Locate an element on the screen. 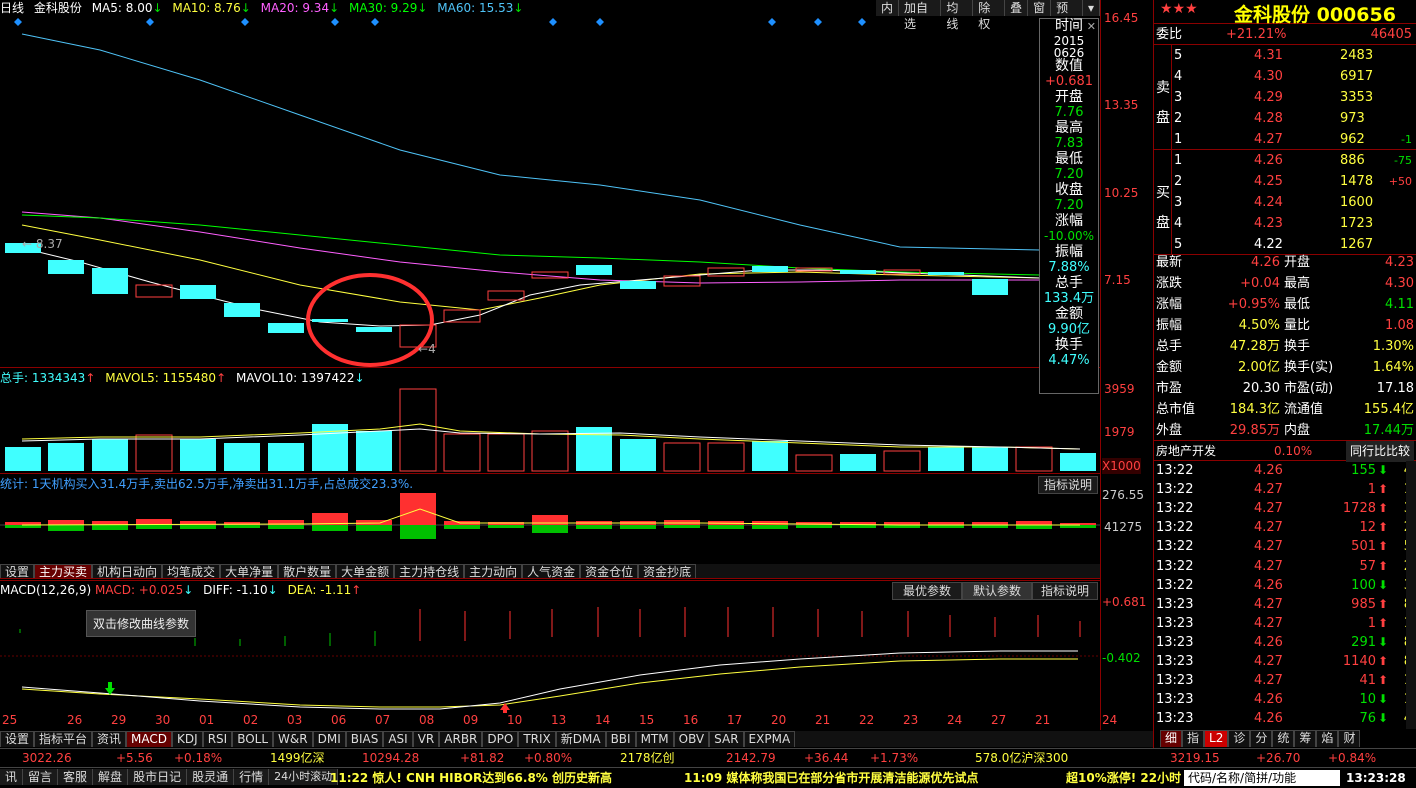 The width and height of the screenshot is (1416, 788). news-item: 11:09 媒体称我国已在部分省市开展清洁能源优先试点 is located at coordinates (831, 778).